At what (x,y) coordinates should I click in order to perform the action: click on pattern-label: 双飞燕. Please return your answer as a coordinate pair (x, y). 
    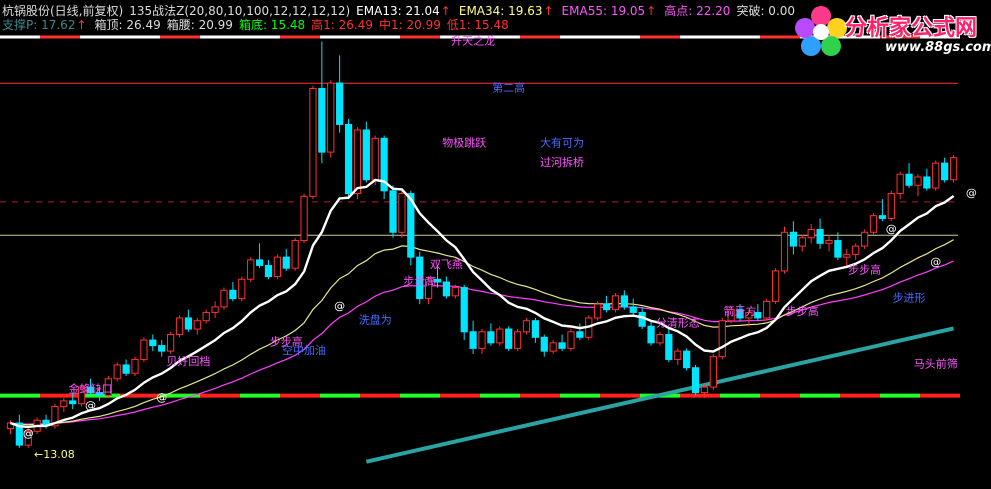
    Looking at the image, I should click on (446, 264).